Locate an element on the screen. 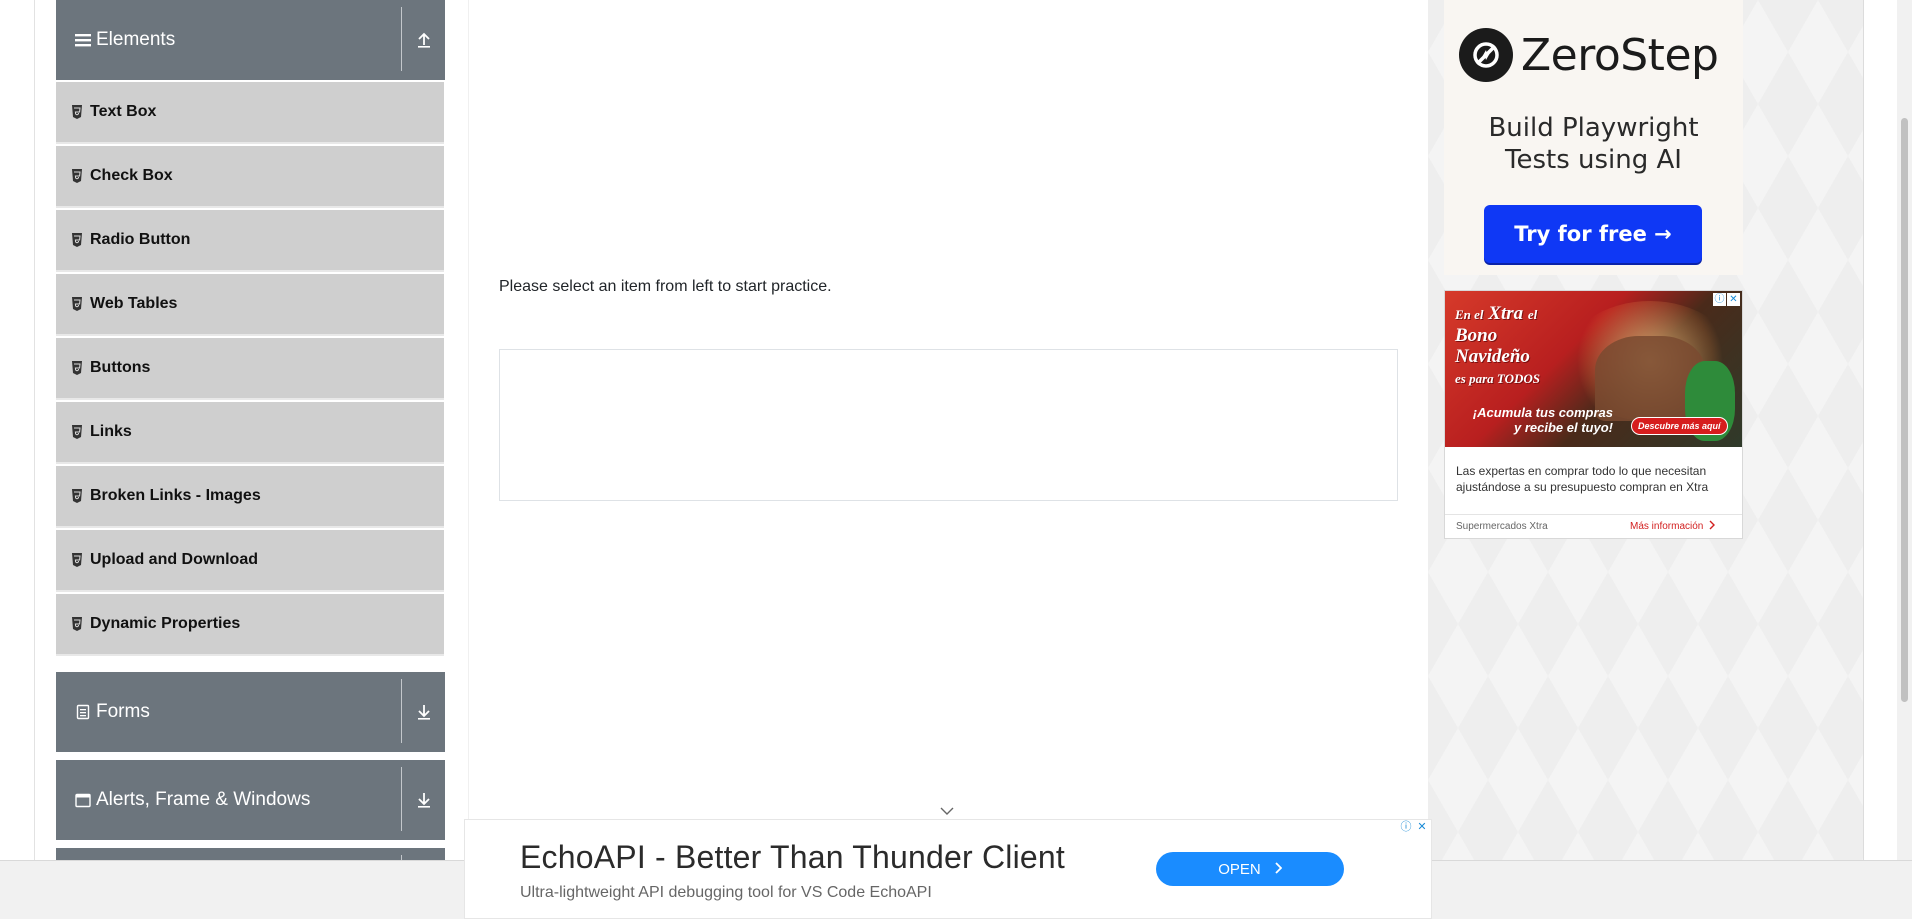 The width and height of the screenshot is (1912, 919). xtra-title-navideno: Navideño is located at coordinates (1492, 356).